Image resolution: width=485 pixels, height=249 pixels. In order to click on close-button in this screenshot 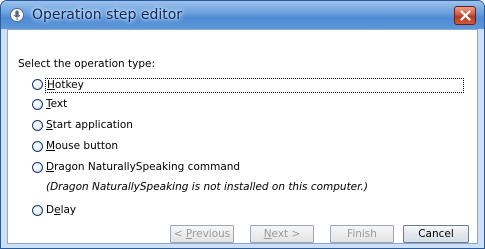, I will do `click(465, 15)`.